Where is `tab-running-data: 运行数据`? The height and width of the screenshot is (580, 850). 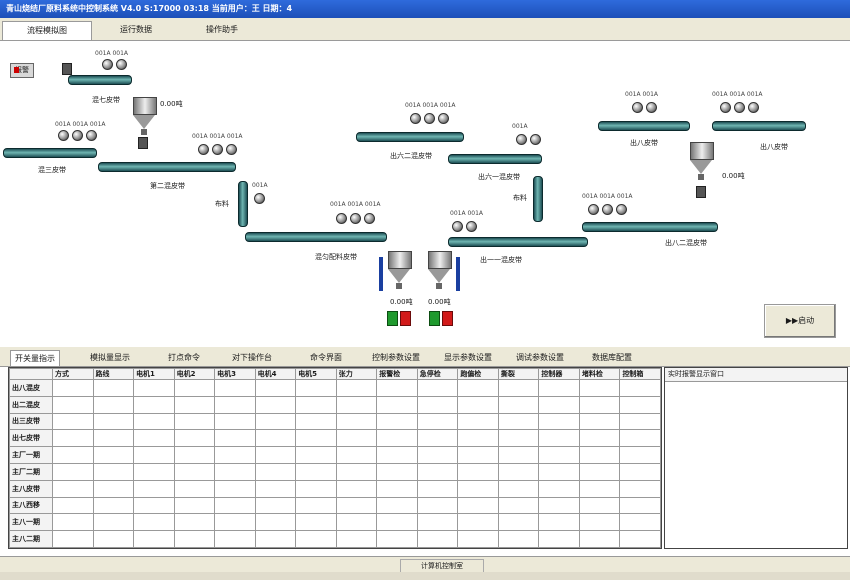 tab-running-data: 运行数据 is located at coordinates (136, 30).